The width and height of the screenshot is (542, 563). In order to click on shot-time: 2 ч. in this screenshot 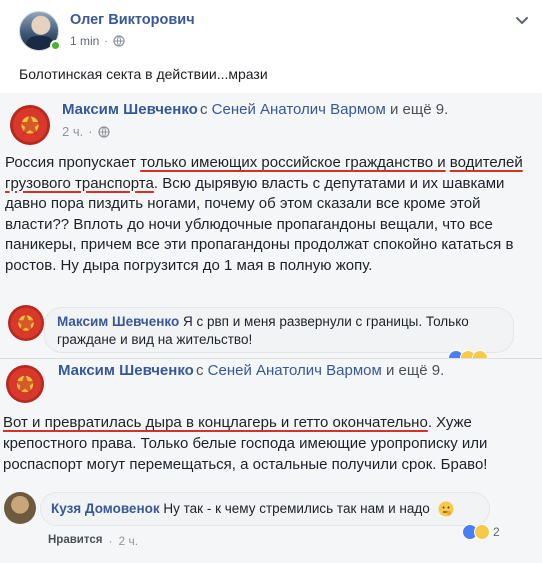, I will do `click(72, 131)`.